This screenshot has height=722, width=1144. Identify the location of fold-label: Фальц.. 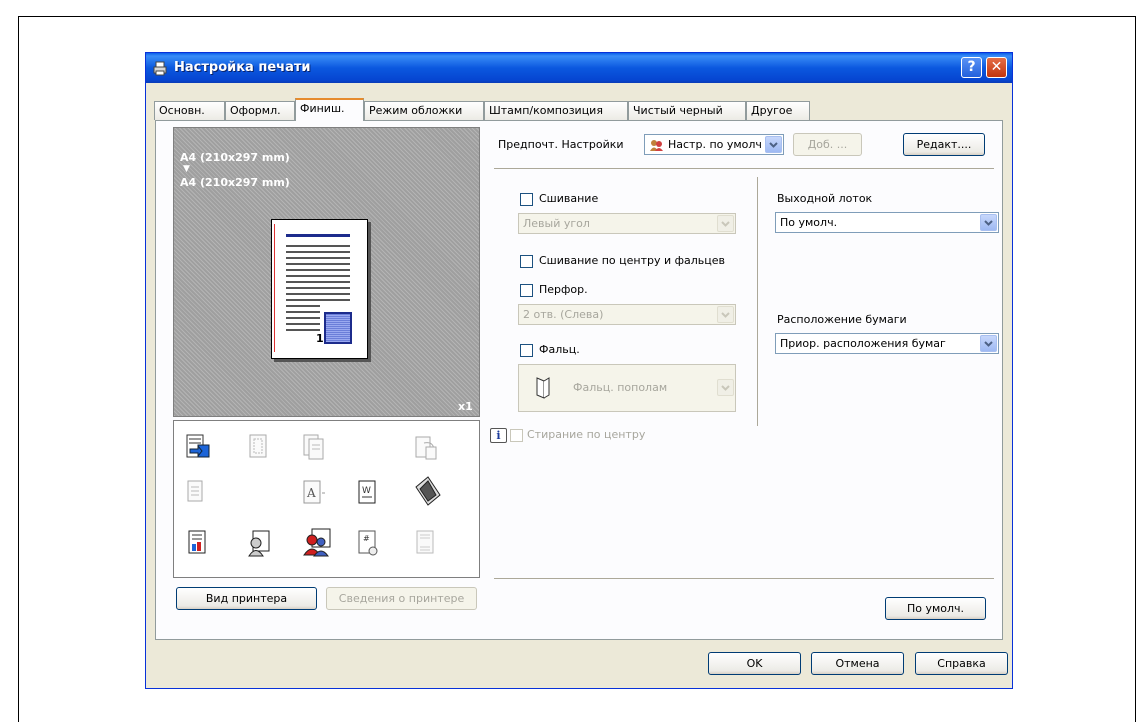
(559, 349).